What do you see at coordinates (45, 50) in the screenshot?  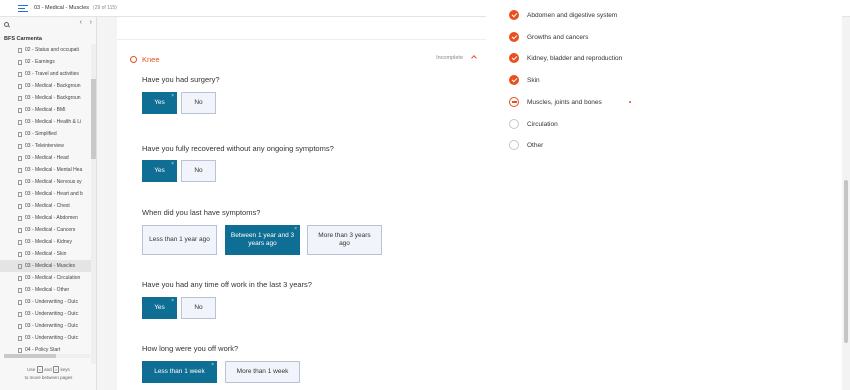 I see `page-item: 02 - Status and occupati` at bounding box center [45, 50].